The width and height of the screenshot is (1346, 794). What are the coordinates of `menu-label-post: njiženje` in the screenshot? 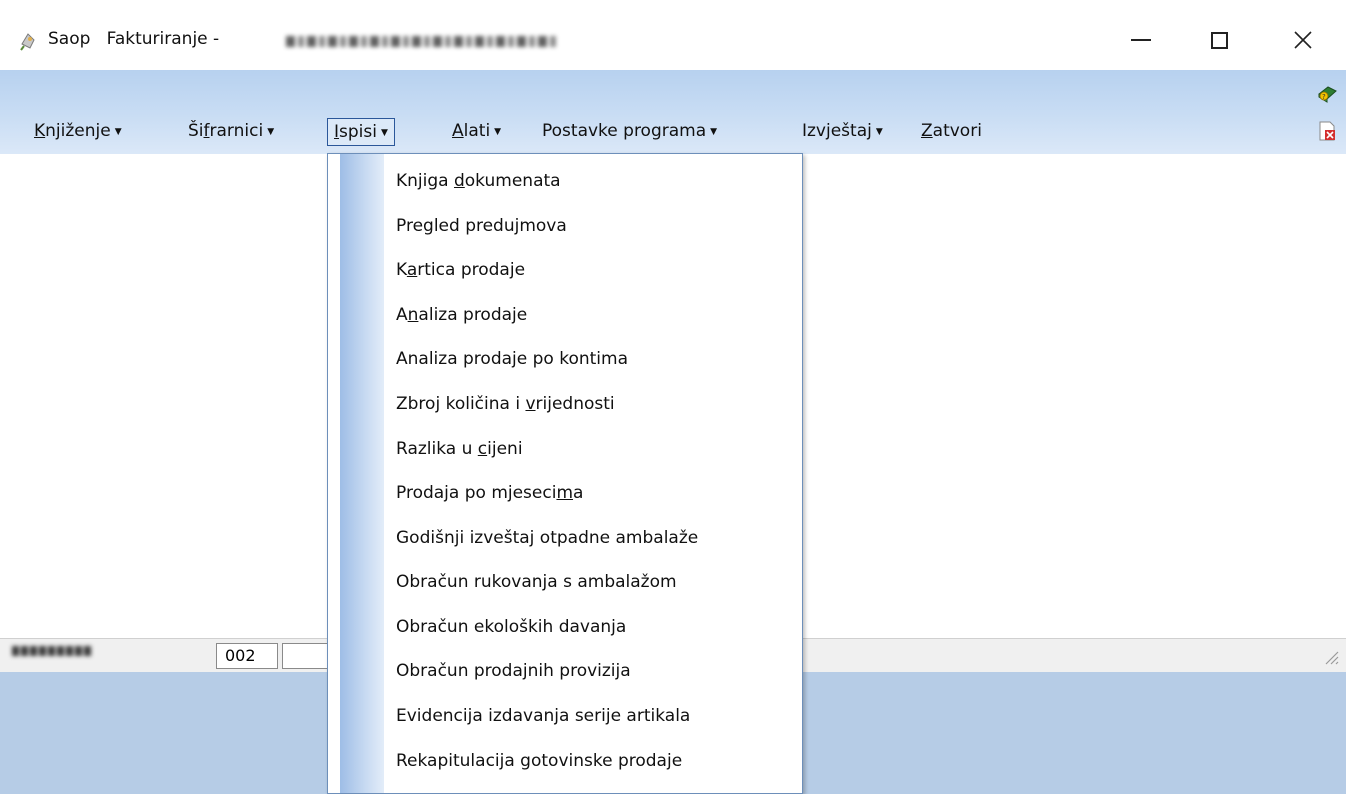 It's located at (78, 131).